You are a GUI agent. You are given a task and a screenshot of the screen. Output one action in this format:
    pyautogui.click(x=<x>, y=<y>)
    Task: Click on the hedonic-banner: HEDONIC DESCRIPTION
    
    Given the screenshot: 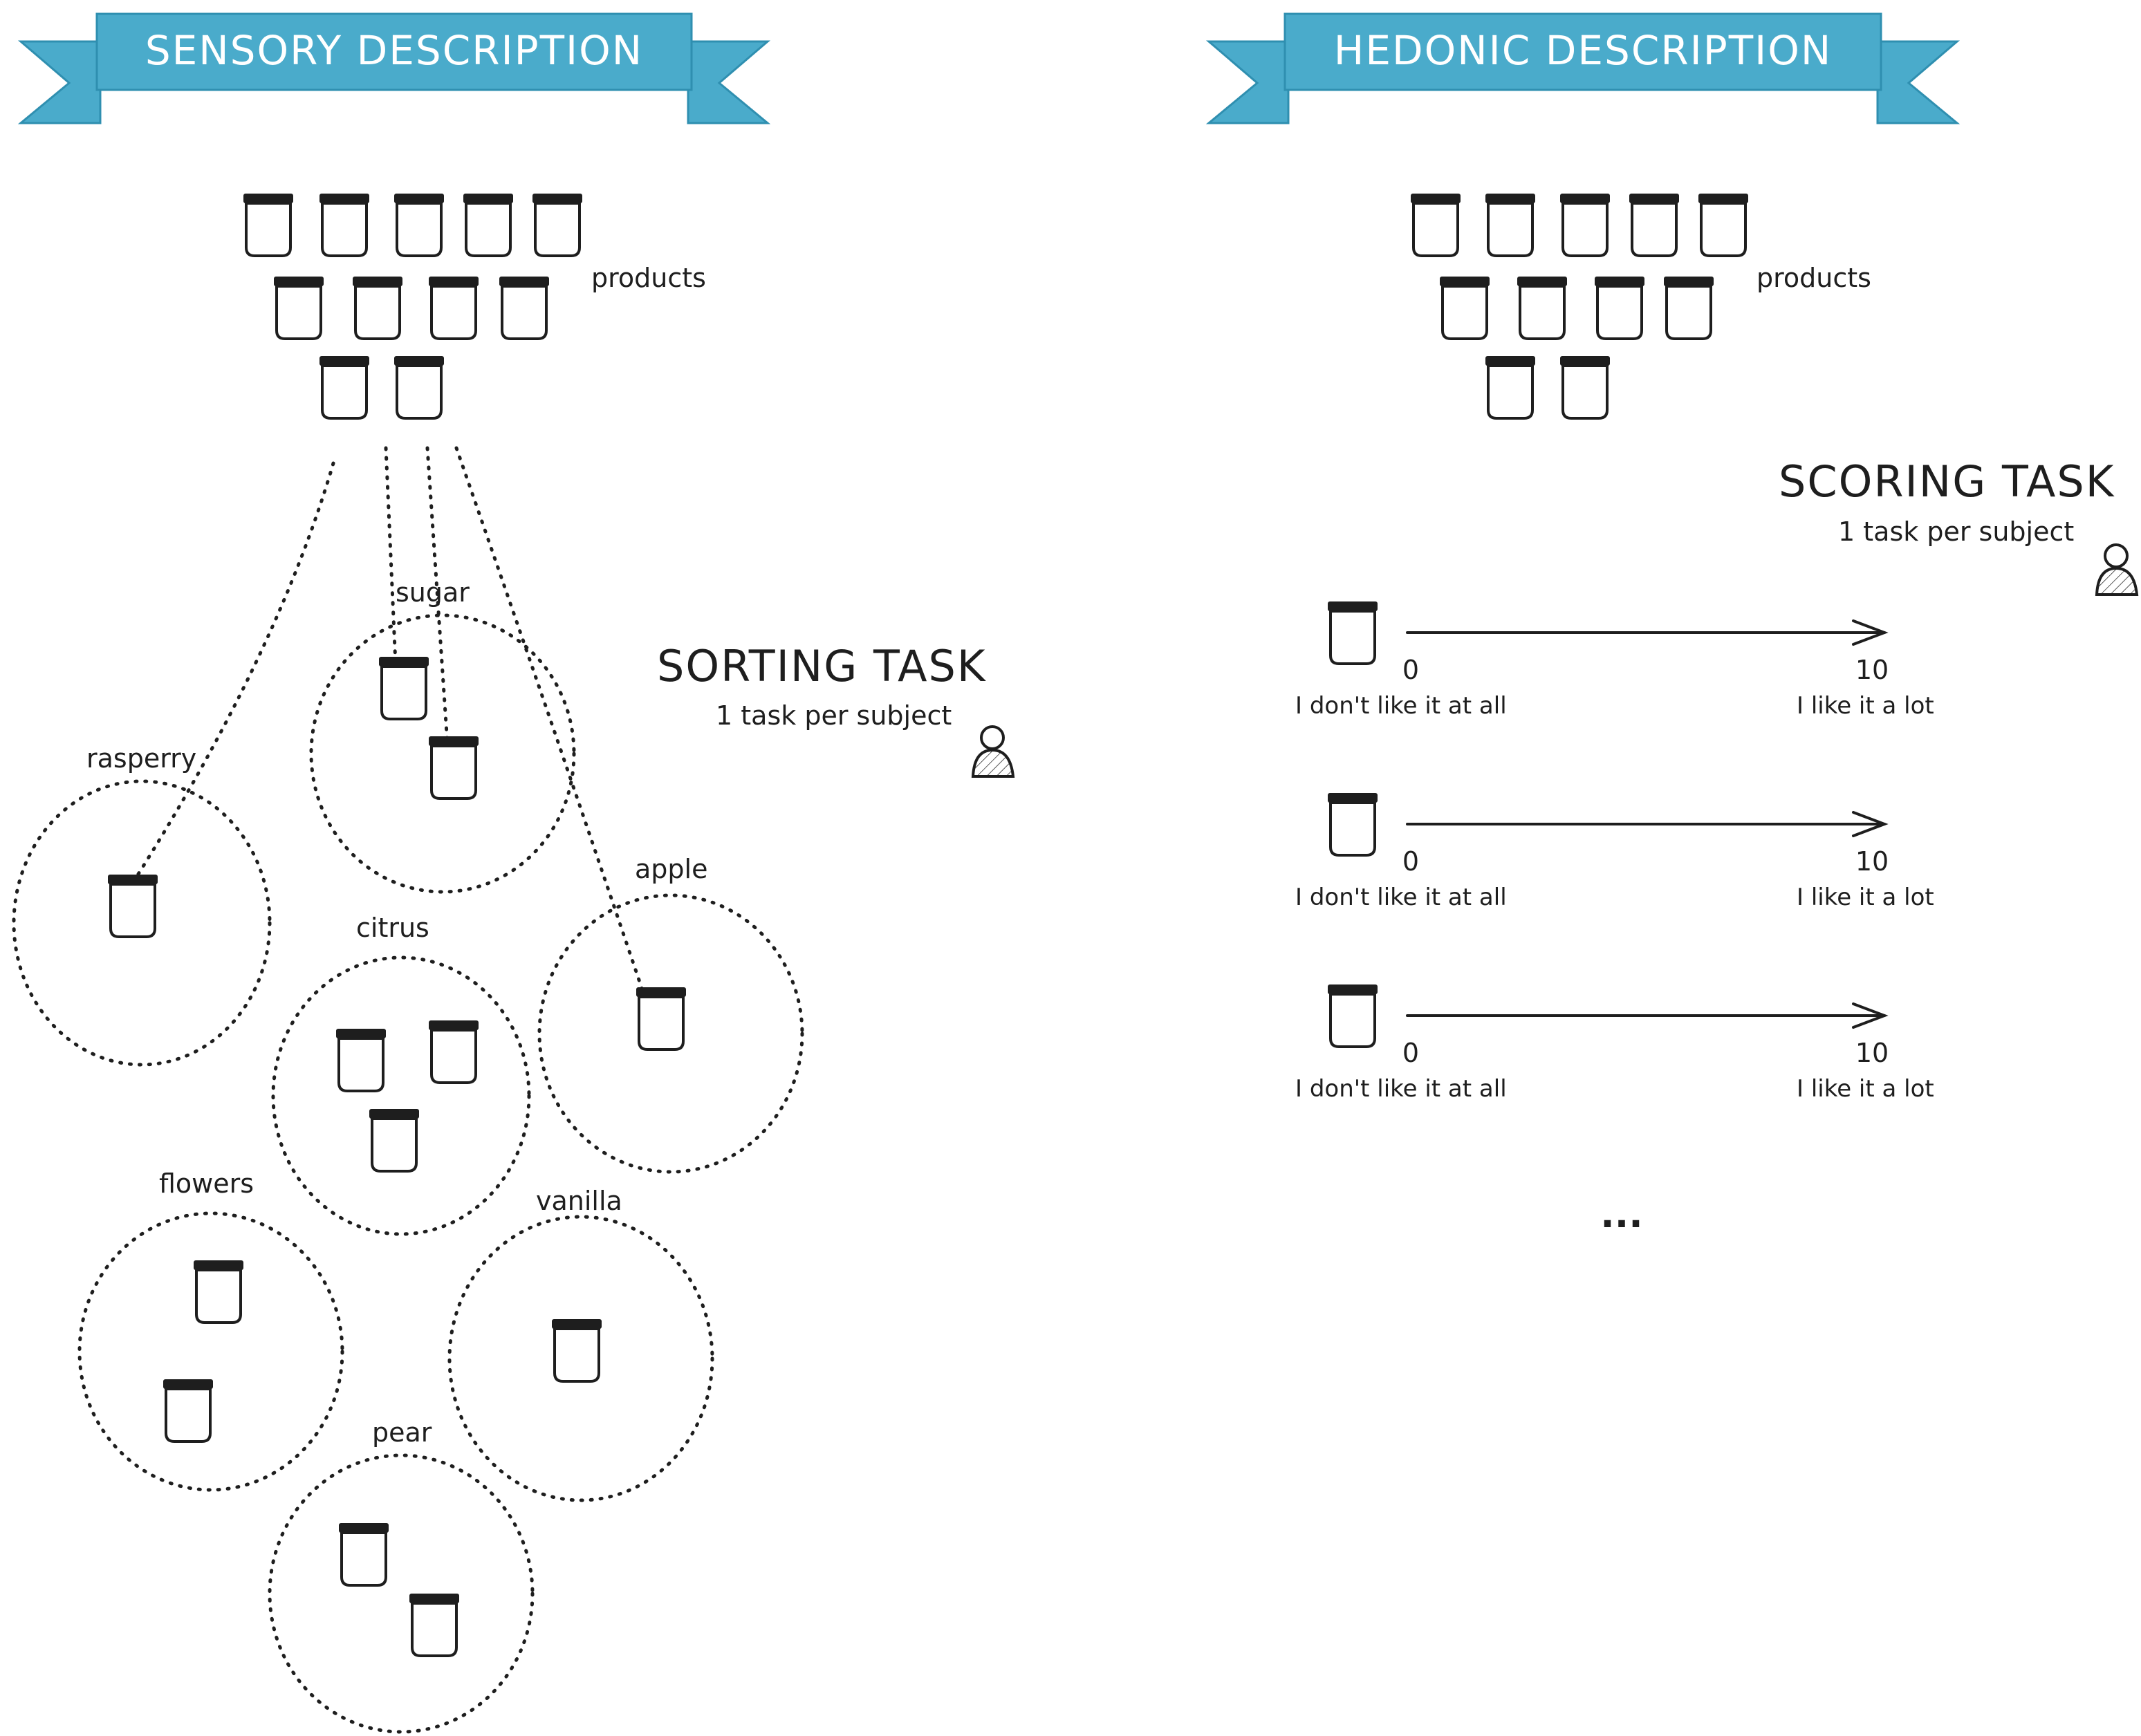 What is the action you would take?
    pyautogui.click(x=1583, y=68)
    